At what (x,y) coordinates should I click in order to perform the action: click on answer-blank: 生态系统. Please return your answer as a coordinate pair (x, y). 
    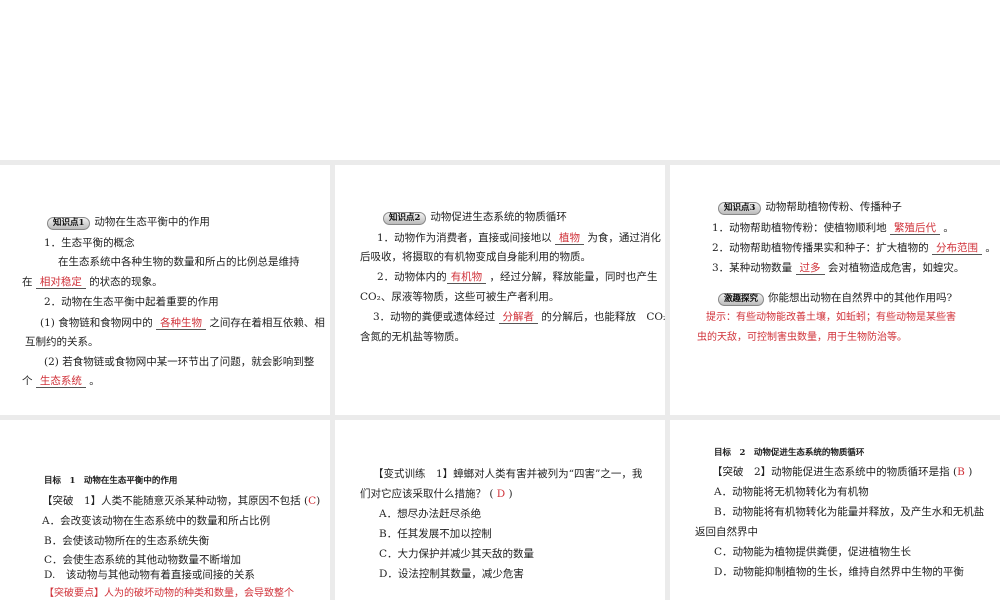
    Looking at the image, I should click on (60, 381).